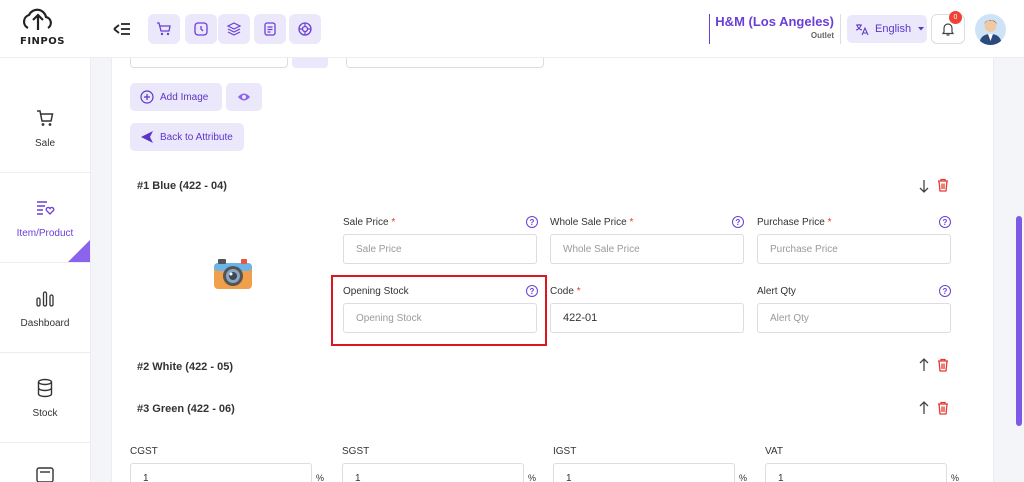 The height and width of the screenshot is (482, 1024). I want to click on avatar-icon, so click(990, 32).